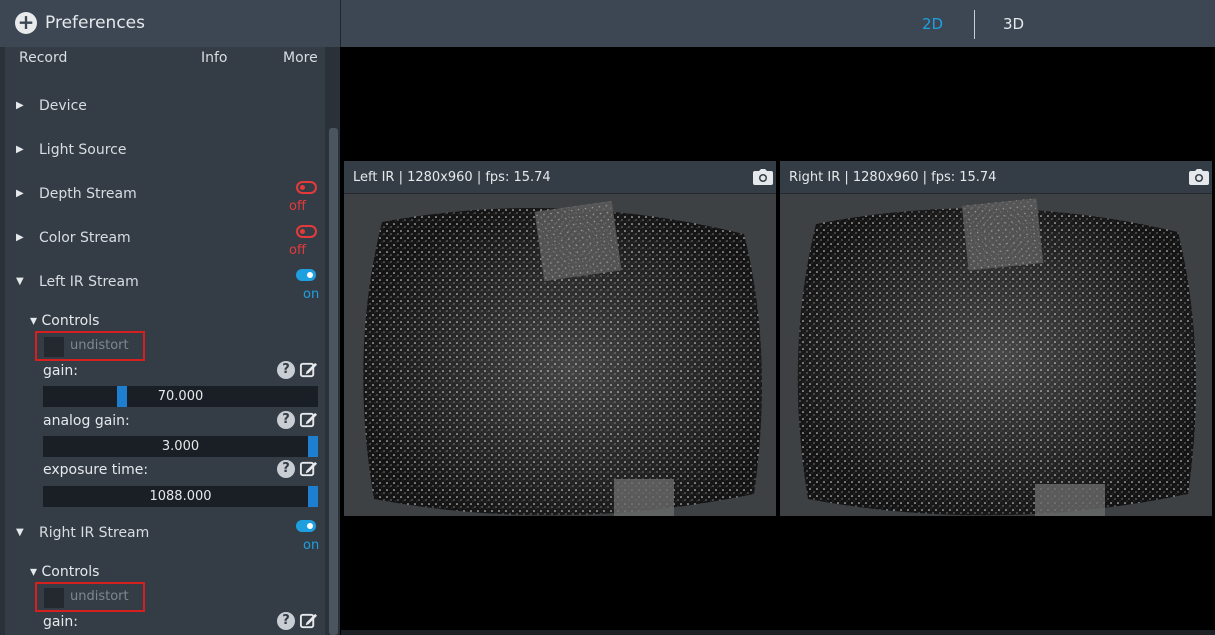  What do you see at coordinates (306, 526) in the screenshot?
I see `right-ir-toggle` at bounding box center [306, 526].